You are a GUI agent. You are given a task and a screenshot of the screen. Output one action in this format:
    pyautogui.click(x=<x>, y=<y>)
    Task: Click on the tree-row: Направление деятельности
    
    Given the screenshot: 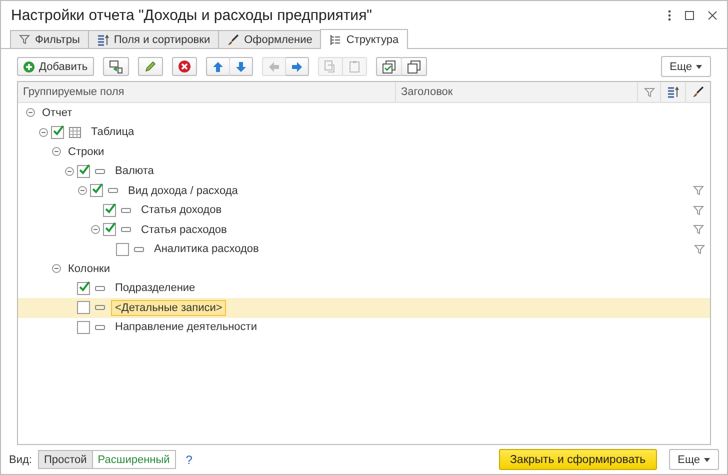 What is the action you would take?
    pyautogui.click(x=364, y=327)
    